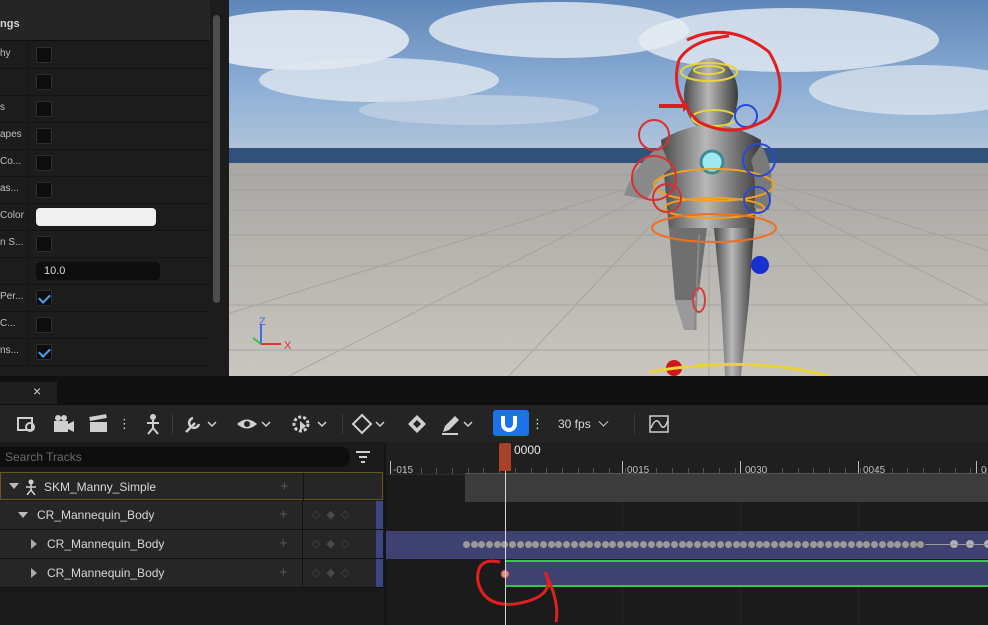 The image size is (988, 625). What do you see at coordinates (687, 458) in the screenshot?
I see `time-ruler` at bounding box center [687, 458].